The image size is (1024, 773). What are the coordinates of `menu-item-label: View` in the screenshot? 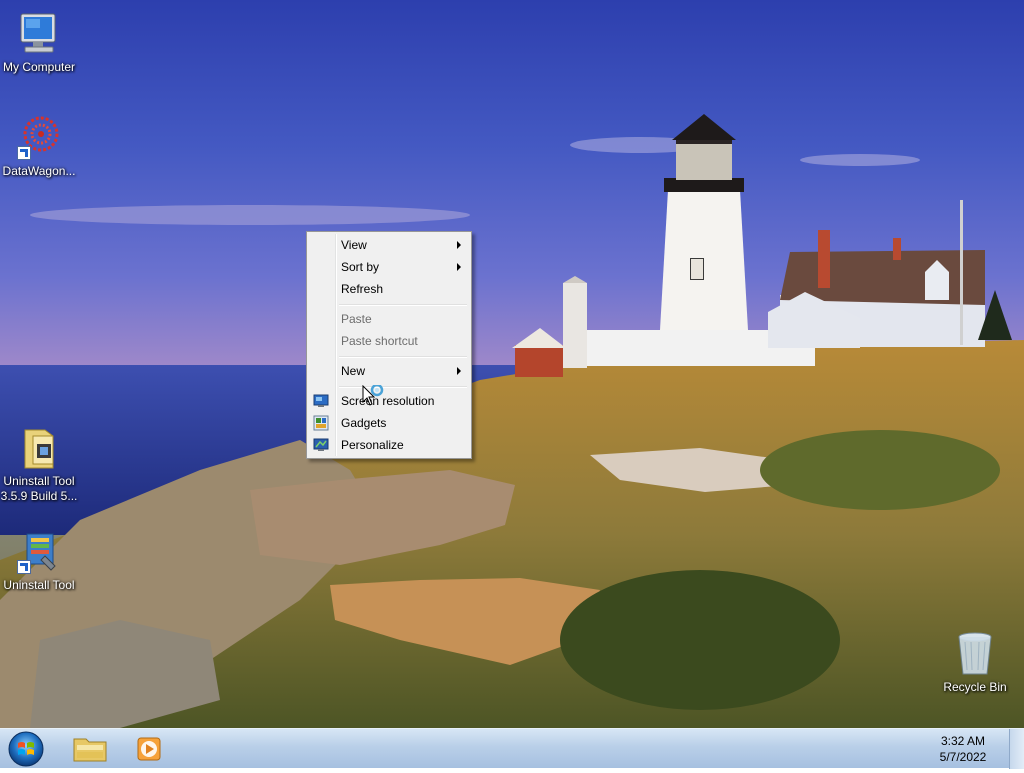 It's located at (354, 245).